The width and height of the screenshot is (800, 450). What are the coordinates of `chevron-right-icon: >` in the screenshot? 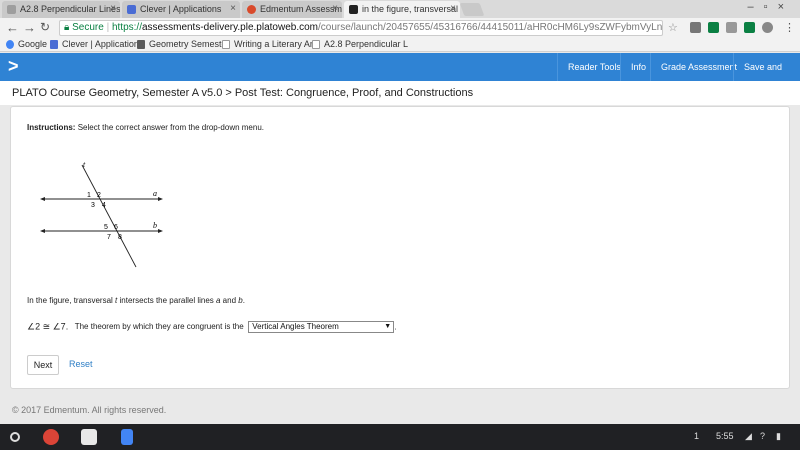 It's located at (13, 66).